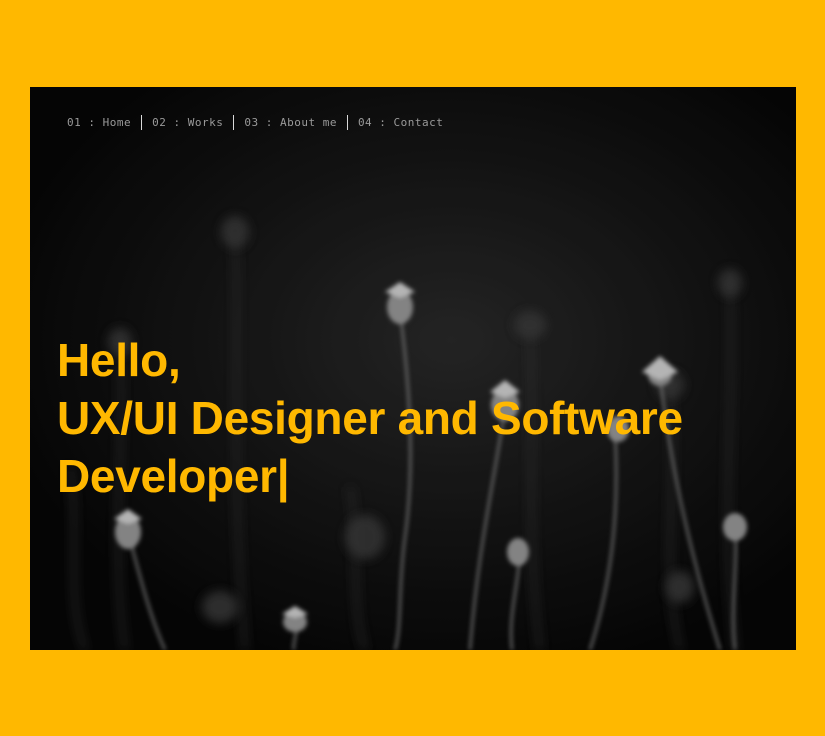  Describe the element at coordinates (104, 122) in the screenshot. I see `nav-item-home: 01 : Home` at that location.